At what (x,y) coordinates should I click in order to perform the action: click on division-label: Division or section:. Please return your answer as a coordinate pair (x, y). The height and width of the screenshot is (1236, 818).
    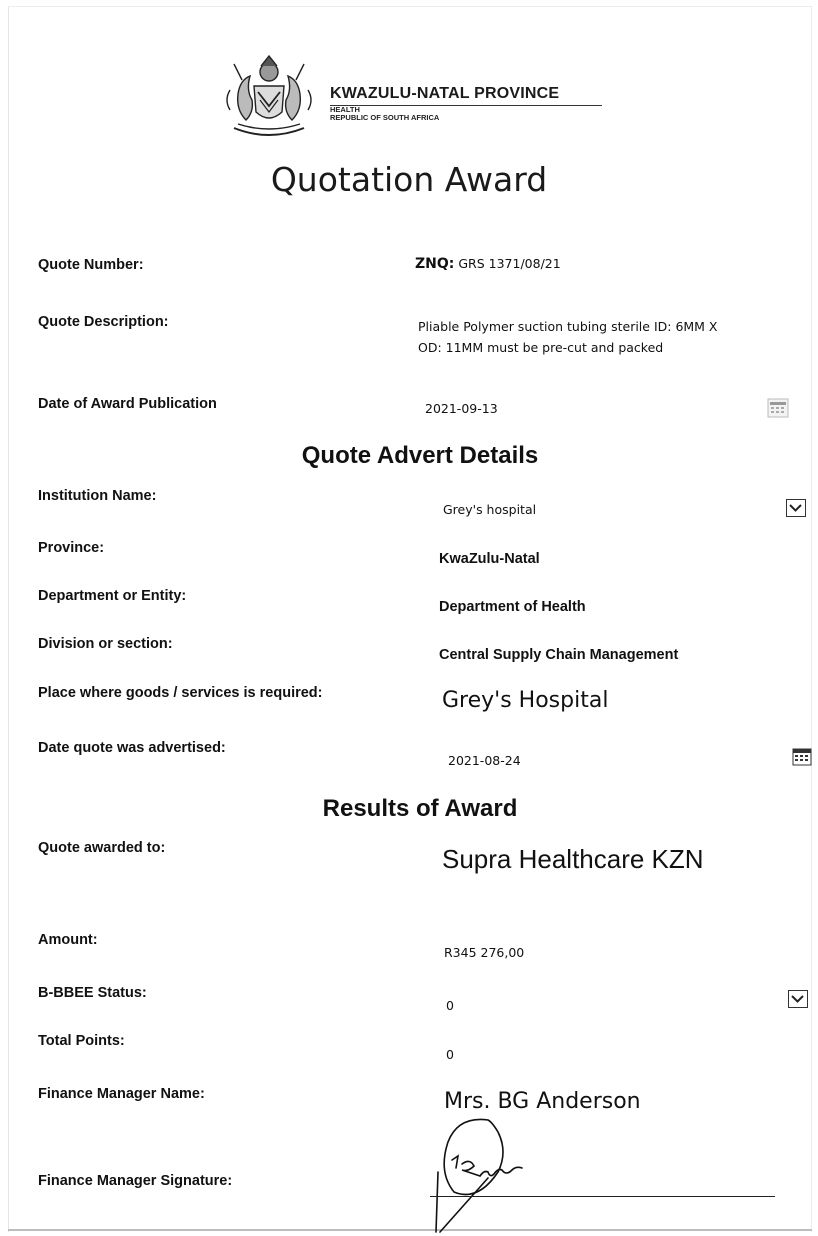
    Looking at the image, I should click on (105, 644).